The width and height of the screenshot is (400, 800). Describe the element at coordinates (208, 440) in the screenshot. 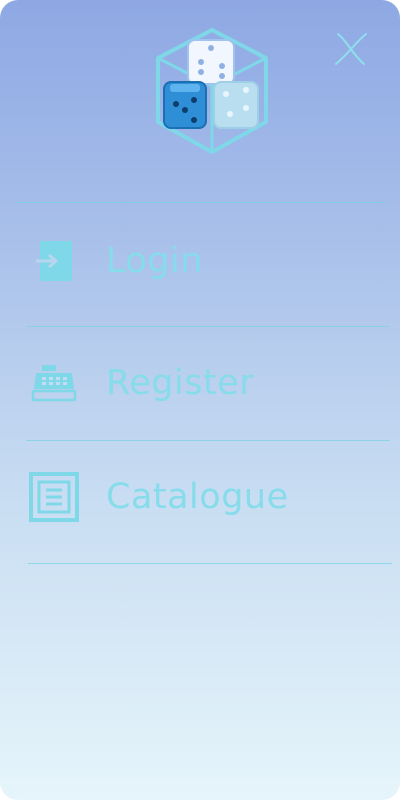

I see `divider-after-register` at that location.